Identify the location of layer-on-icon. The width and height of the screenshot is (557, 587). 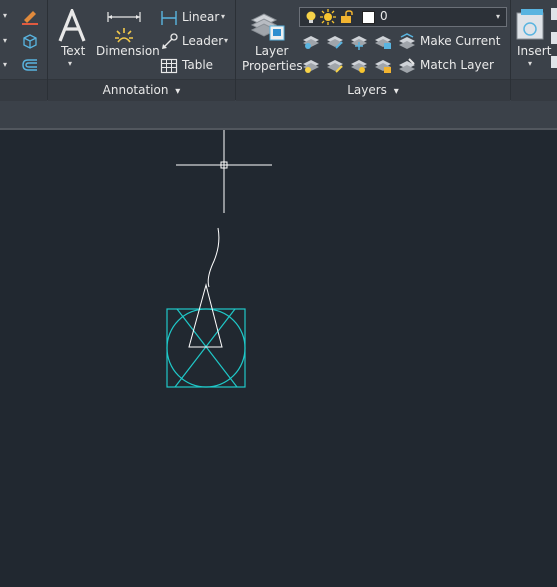
(311, 66).